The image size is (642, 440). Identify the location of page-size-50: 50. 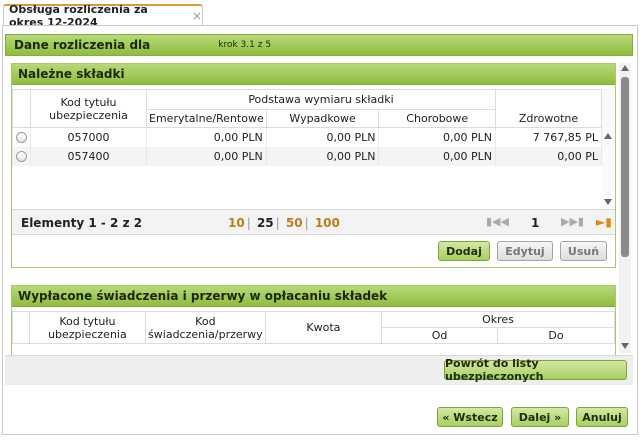
(294, 223).